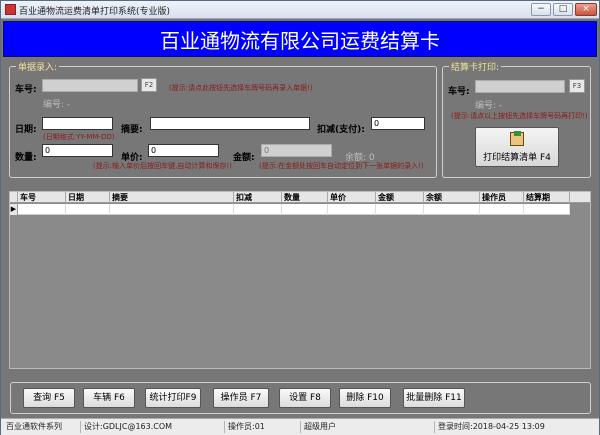 The height and width of the screenshot is (435, 600). What do you see at coordinates (244, 158) in the screenshot?
I see `amount-label: 金额:` at bounding box center [244, 158].